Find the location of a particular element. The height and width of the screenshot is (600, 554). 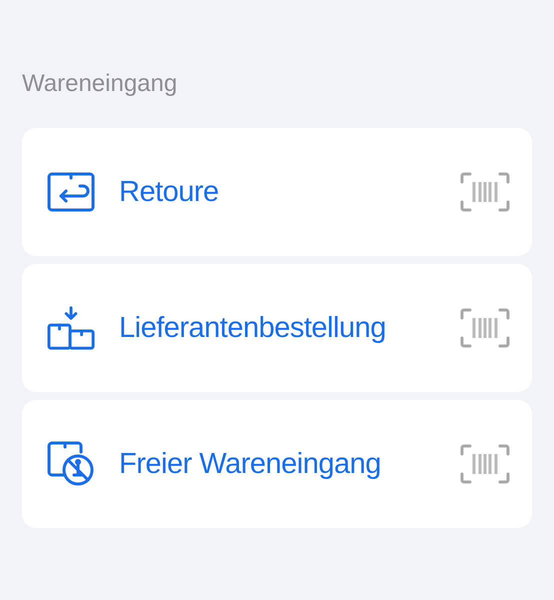

return-box-icon is located at coordinates (71, 192).